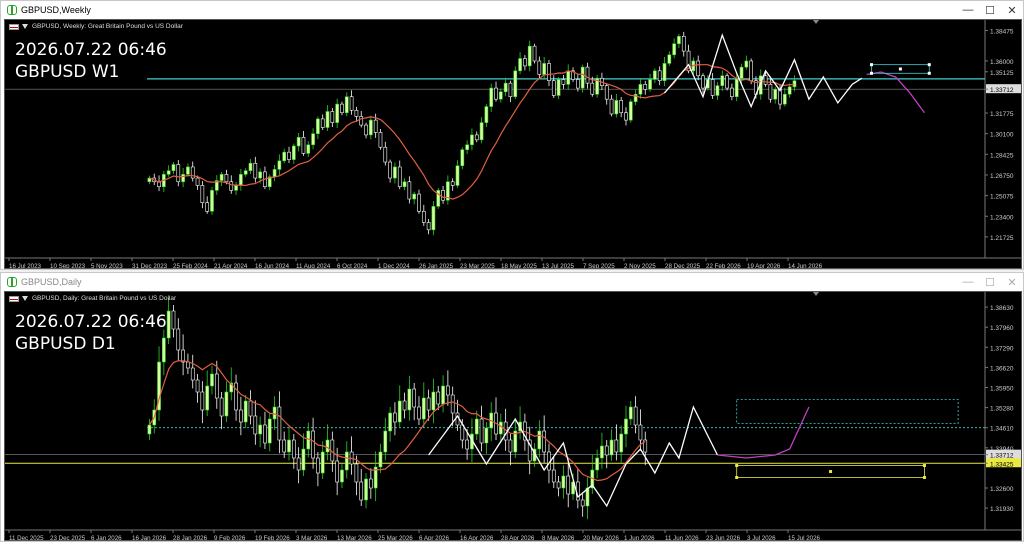 Image resolution: width=1024 pixels, height=542 pixels. I want to click on projection-line, so click(895, 92).